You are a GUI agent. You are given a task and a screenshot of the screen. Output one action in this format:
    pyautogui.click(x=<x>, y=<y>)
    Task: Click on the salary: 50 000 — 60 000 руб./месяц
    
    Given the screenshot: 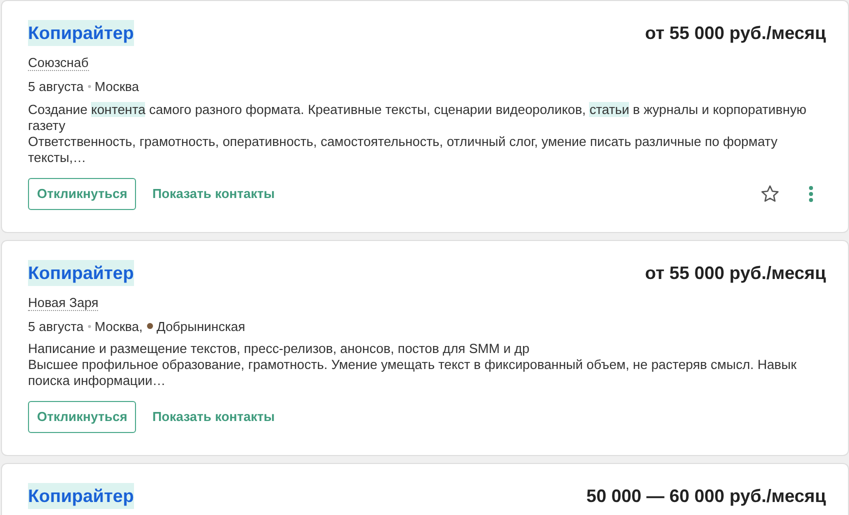 What is the action you would take?
    pyautogui.click(x=706, y=496)
    